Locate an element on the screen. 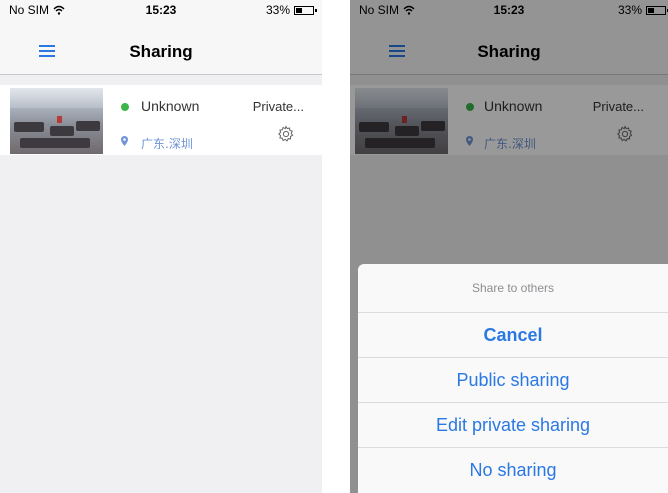 The width and height of the screenshot is (668, 493). nav-bar: Sharing is located at coordinates (161, 47).